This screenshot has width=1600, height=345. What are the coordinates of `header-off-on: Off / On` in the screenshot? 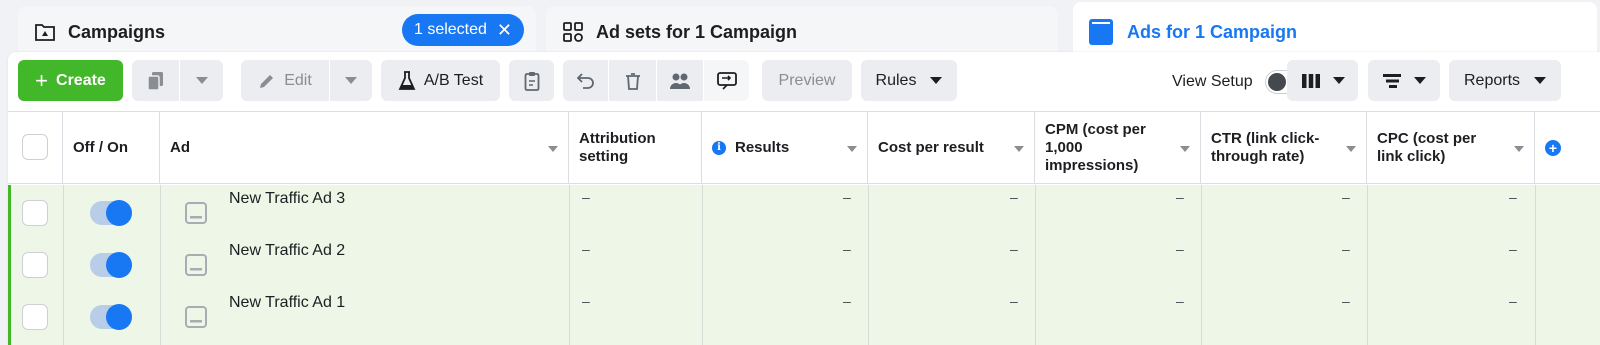 It's located at (111, 148).